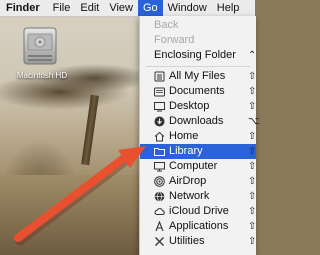 The height and width of the screenshot is (255, 320). I want to click on icloud-drive-icon, so click(159, 211).